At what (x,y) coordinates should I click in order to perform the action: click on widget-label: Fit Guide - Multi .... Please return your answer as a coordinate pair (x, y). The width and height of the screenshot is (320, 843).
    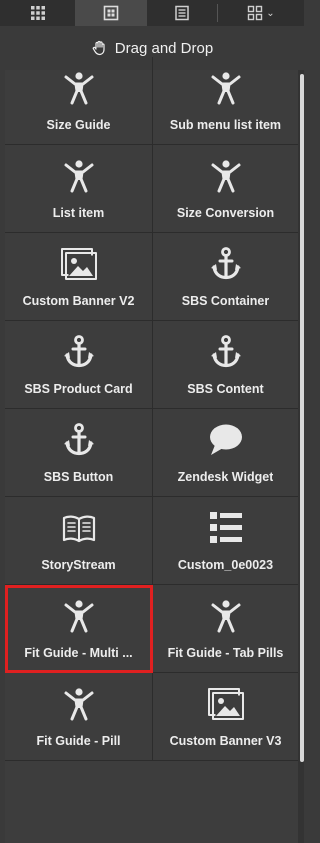
    Looking at the image, I should click on (78, 653).